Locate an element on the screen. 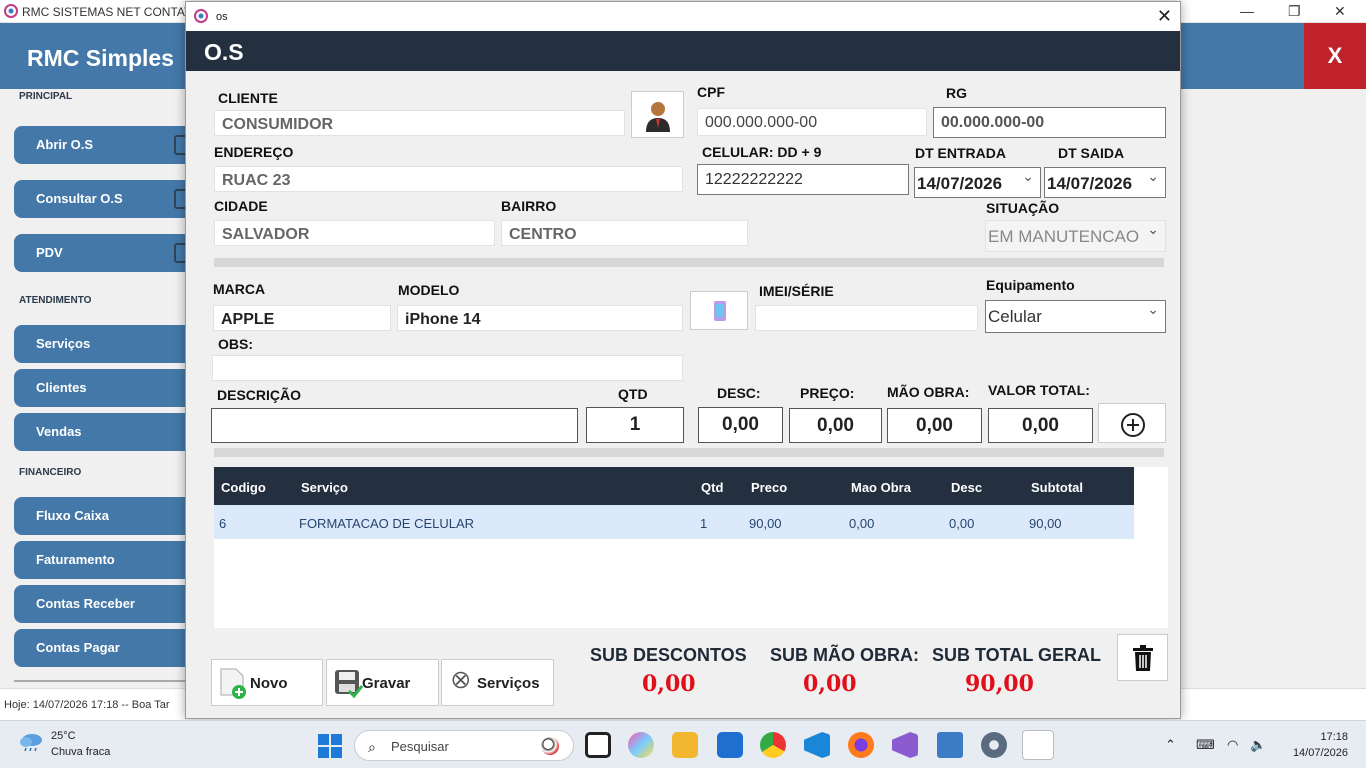 This screenshot has width=1366, height=768. celular-field: 12222222222 is located at coordinates (803, 179).